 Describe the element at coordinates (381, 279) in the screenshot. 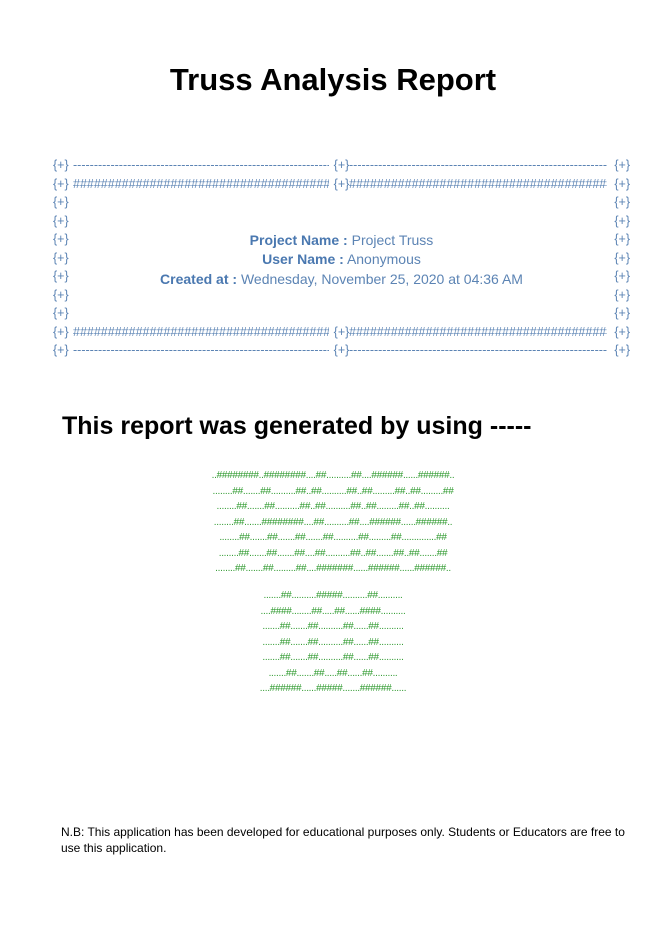

I see `created-at-value: Wednesday, November 25, 2020 at 04:36 AM` at that location.